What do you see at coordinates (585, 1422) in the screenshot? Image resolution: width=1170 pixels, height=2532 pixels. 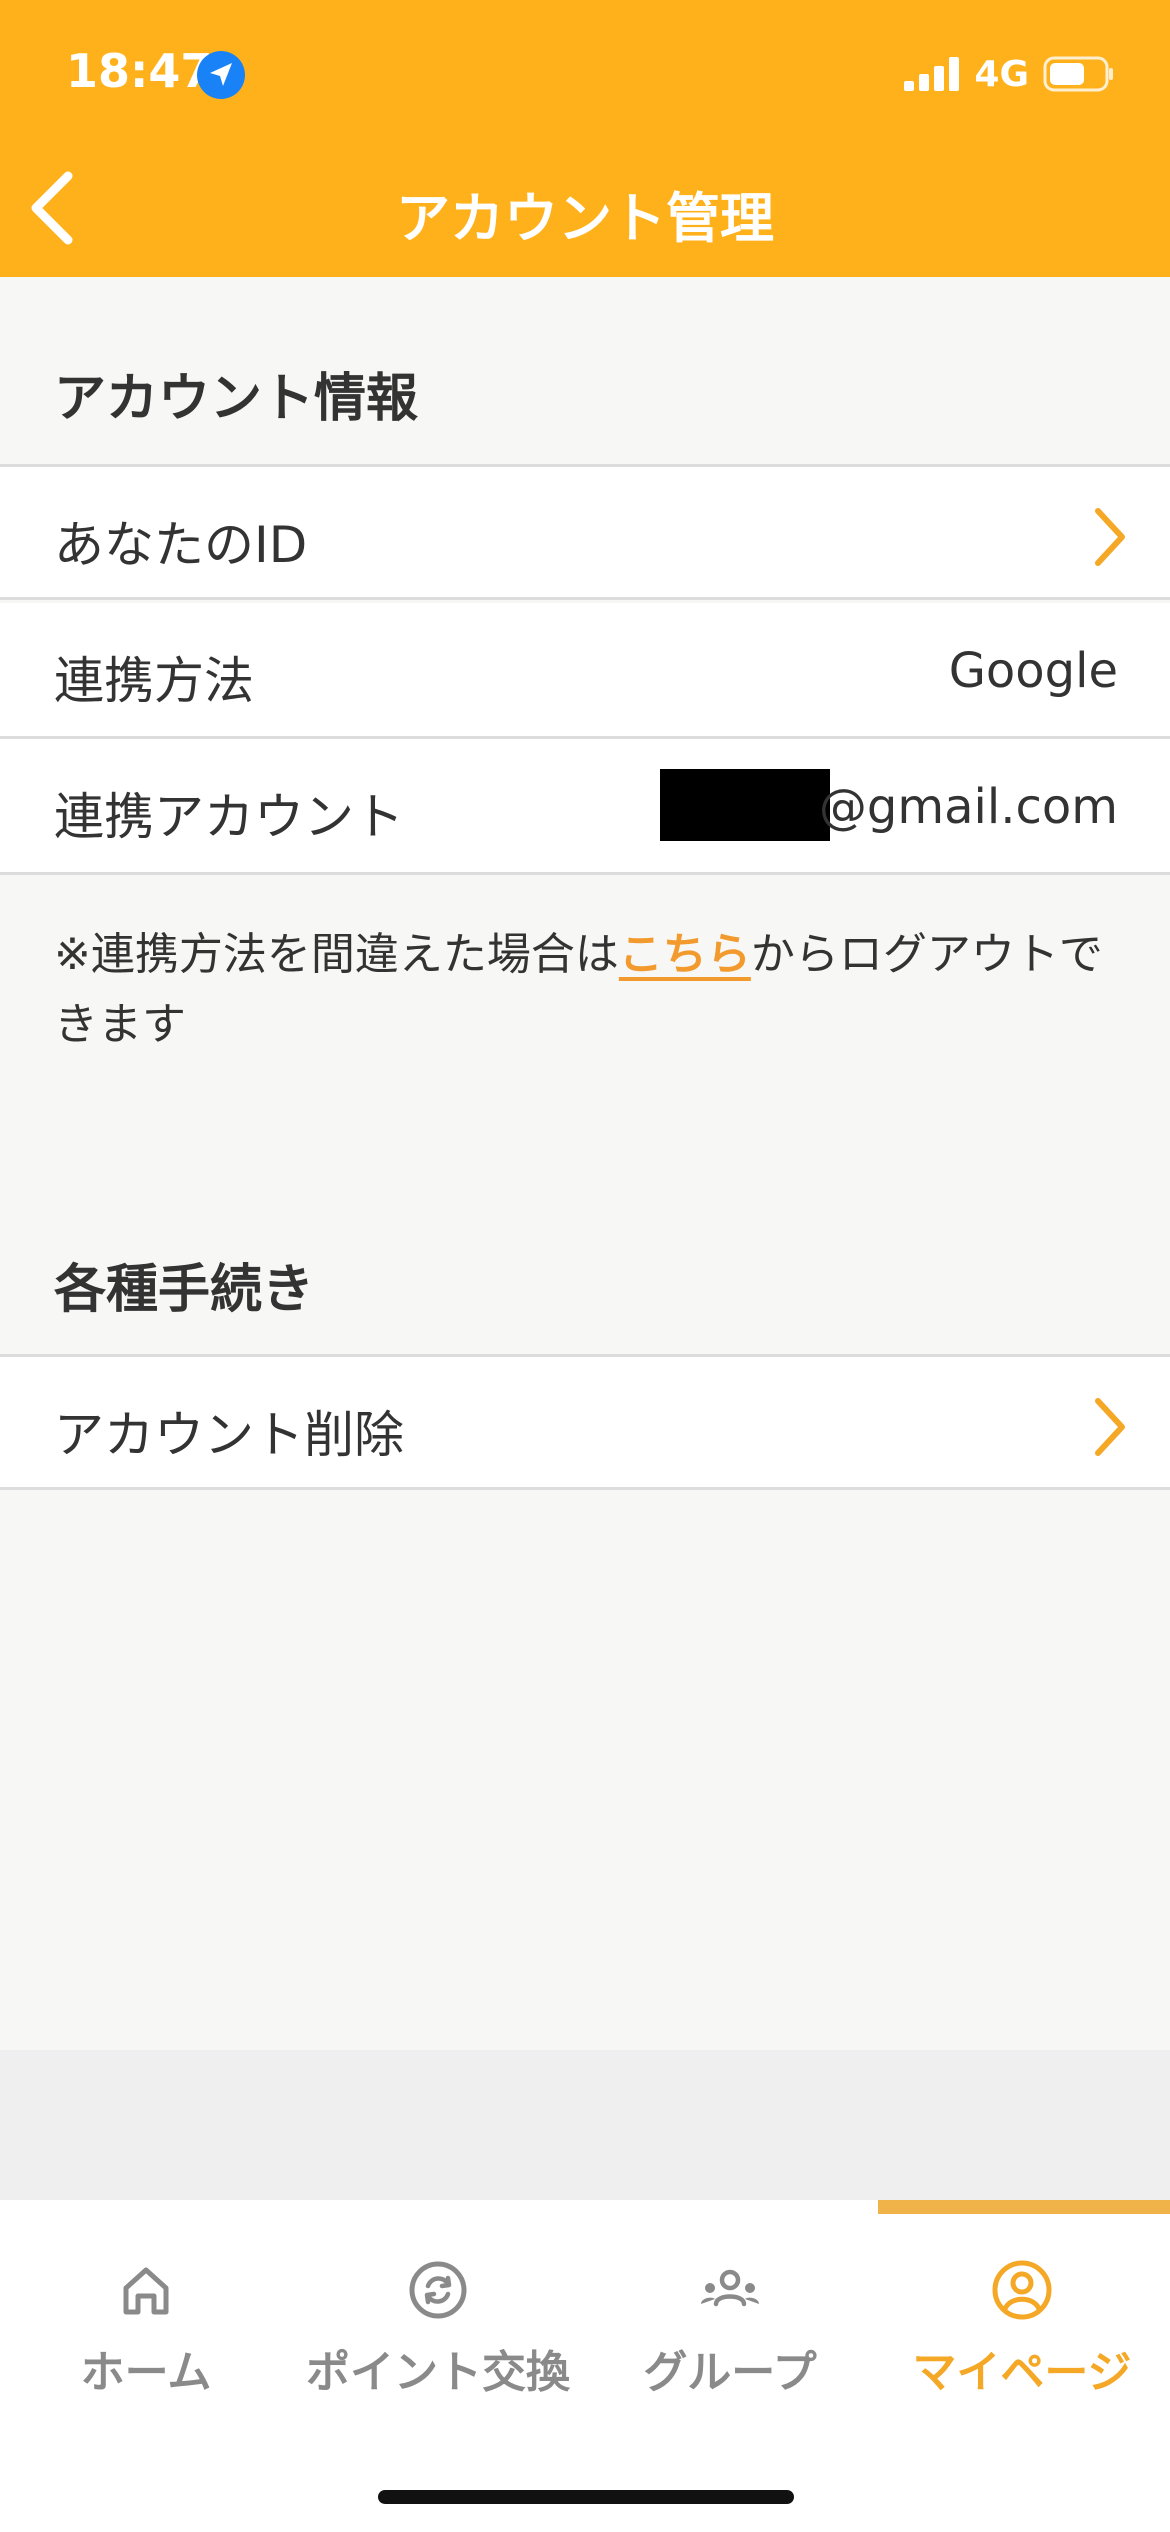 I see `row-delete-account: アカウント削除` at bounding box center [585, 1422].